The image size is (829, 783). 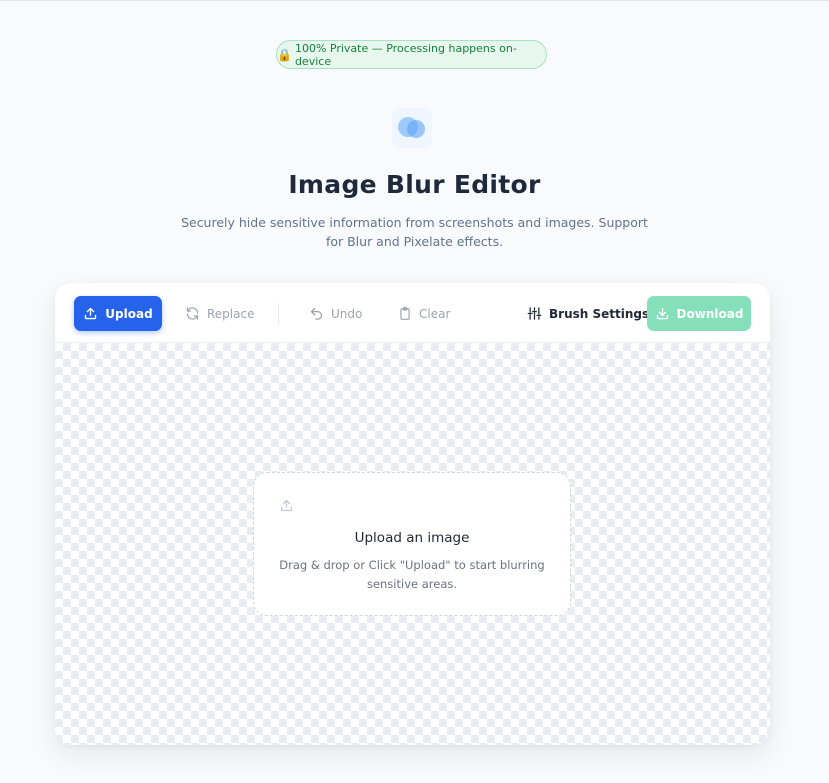 I want to click on clear-button-label: Clear, so click(x=435, y=313).